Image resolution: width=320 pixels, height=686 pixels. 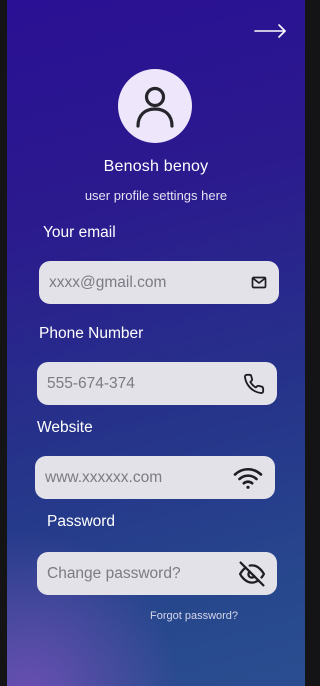 I want to click on website-label: Website, so click(x=65, y=427).